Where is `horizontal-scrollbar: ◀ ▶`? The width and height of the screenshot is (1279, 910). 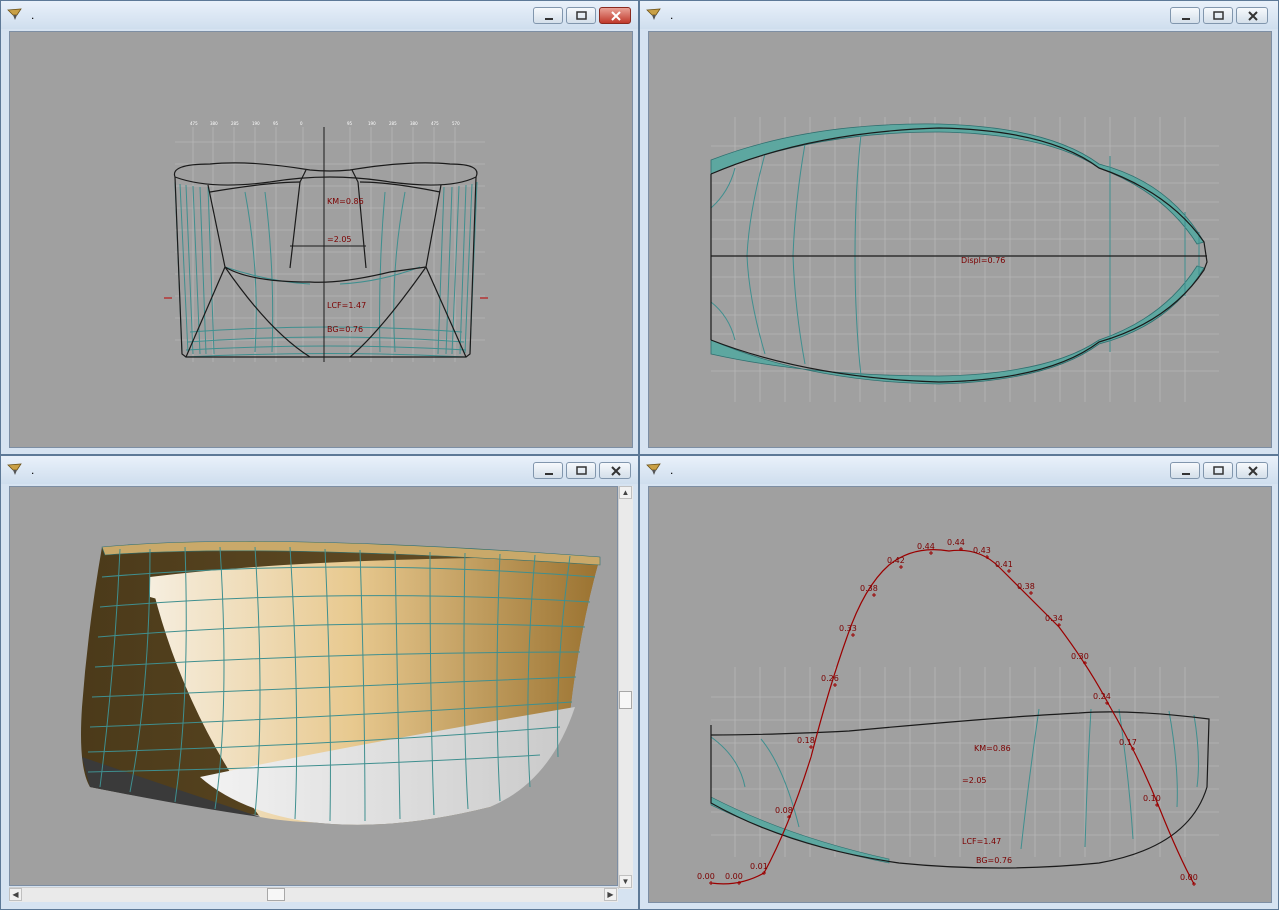
horizontal-scrollbar: ◀ ▶ is located at coordinates (313, 894).